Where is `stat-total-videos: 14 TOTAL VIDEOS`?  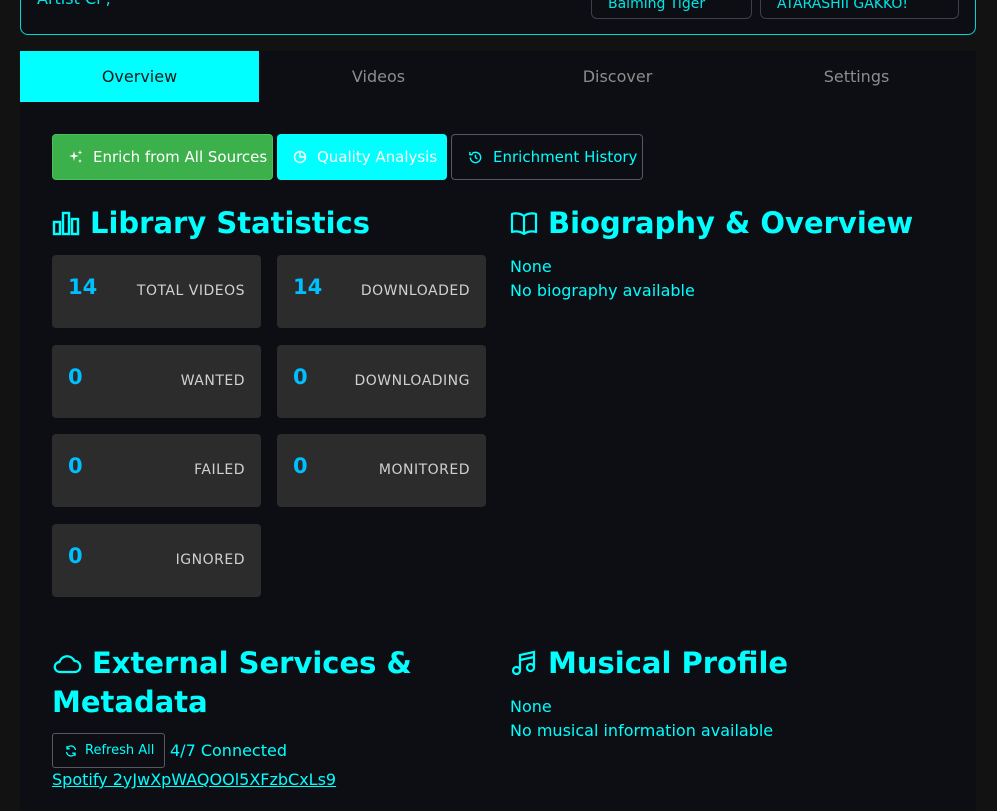 stat-total-videos: 14 TOTAL VIDEOS is located at coordinates (156, 291).